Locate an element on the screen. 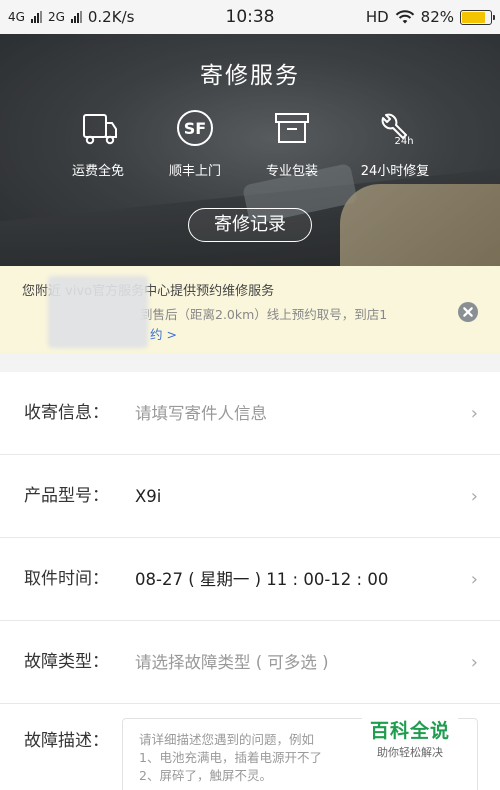  wrench-24h-icon: 24h is located at coordinates (397, 130).